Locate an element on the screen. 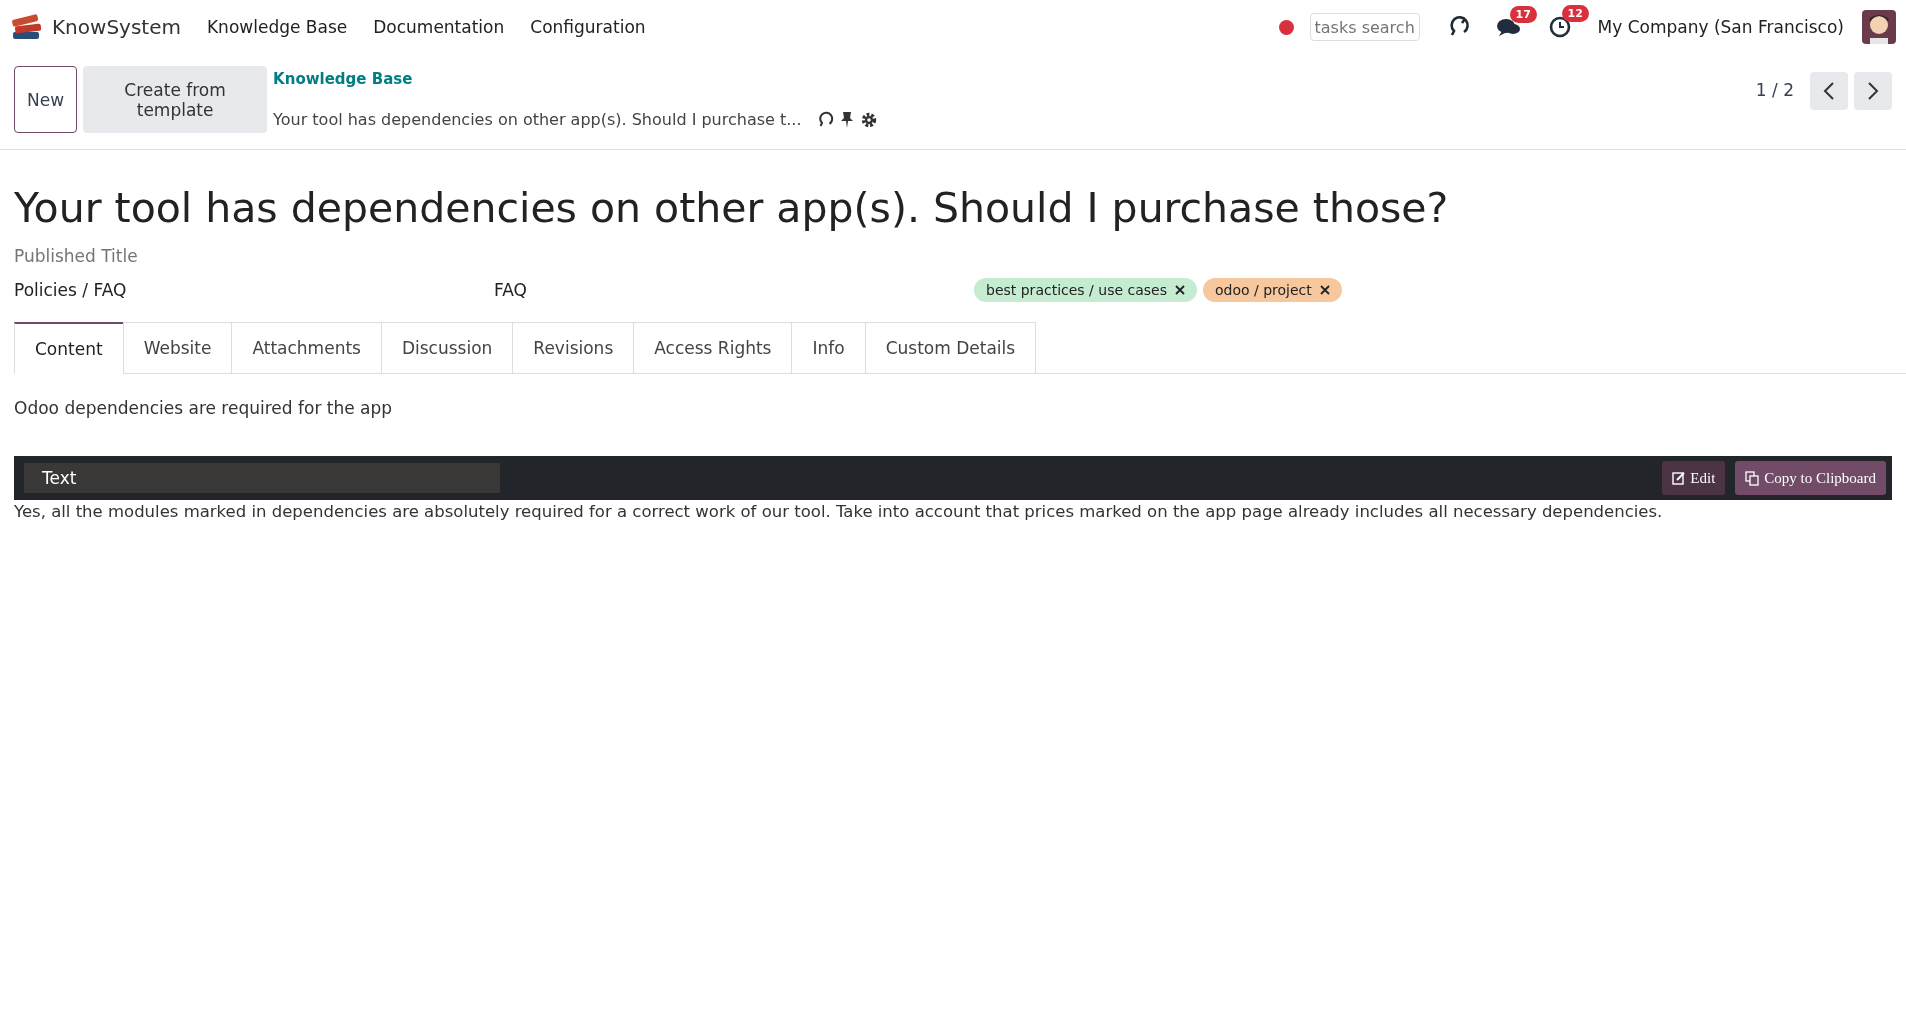 This screenshot has width=1906, height=1034. avatar-icon is located at coordinates (1879, 27).